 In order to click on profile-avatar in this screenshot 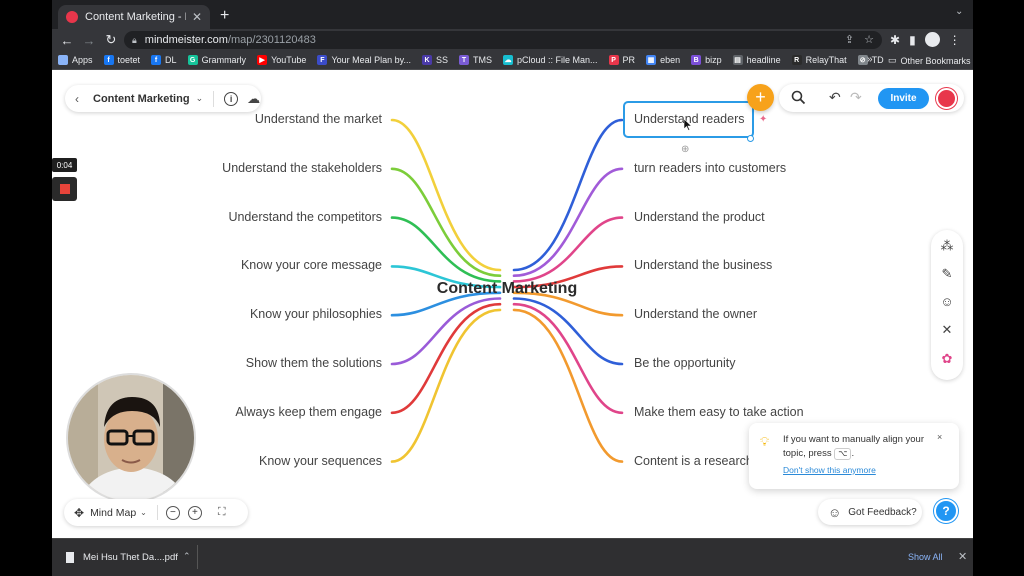, I will do `click(932, 39)`.